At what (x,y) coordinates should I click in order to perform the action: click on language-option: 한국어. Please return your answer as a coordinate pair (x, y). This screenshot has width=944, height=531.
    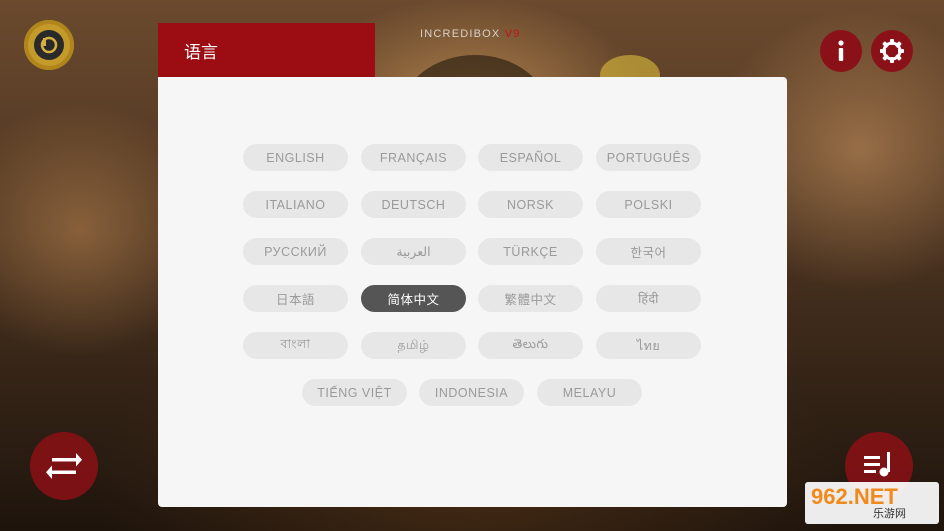
    Looking at the image, I should click on (648, 251).